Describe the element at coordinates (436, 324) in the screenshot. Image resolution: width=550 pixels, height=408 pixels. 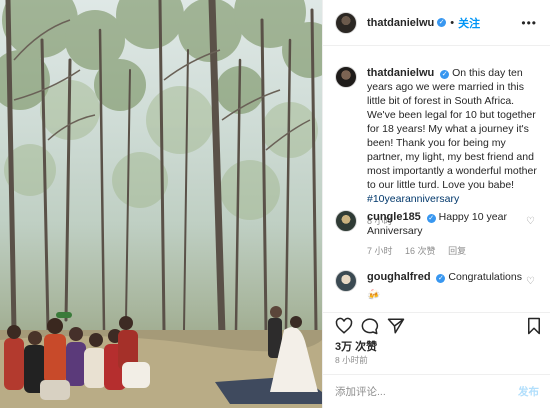
I see `action-bar` at that location.